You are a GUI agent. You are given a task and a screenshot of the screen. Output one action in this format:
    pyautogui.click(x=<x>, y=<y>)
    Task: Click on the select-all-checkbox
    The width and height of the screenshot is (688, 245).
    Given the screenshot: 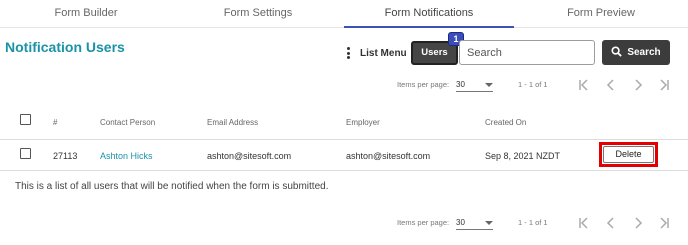 What is the action you would take?
    pyautogui.click(x=25, y=119)
    